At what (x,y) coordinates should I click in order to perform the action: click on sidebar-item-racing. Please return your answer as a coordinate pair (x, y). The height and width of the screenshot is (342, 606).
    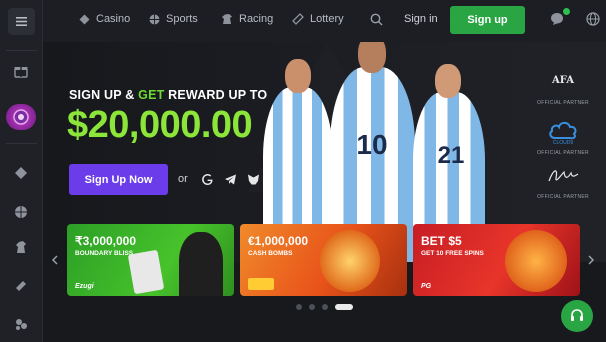
    Looking at the image, I should click on (21, 247).